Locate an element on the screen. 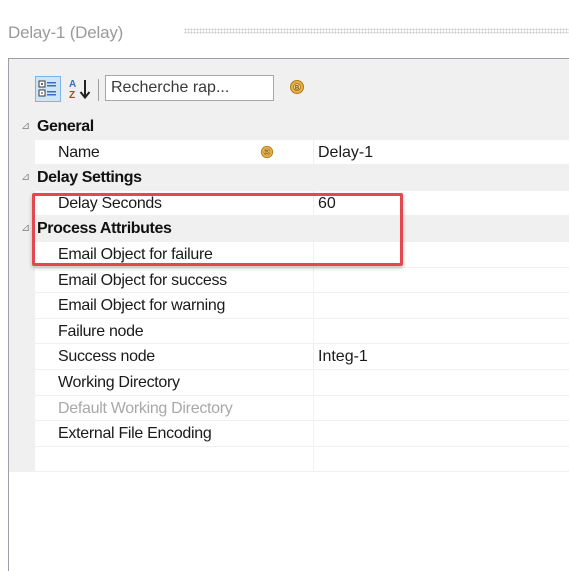 This screenshot has height=571, width=569. categorized-view-icon is located at coordinates (47, 88).